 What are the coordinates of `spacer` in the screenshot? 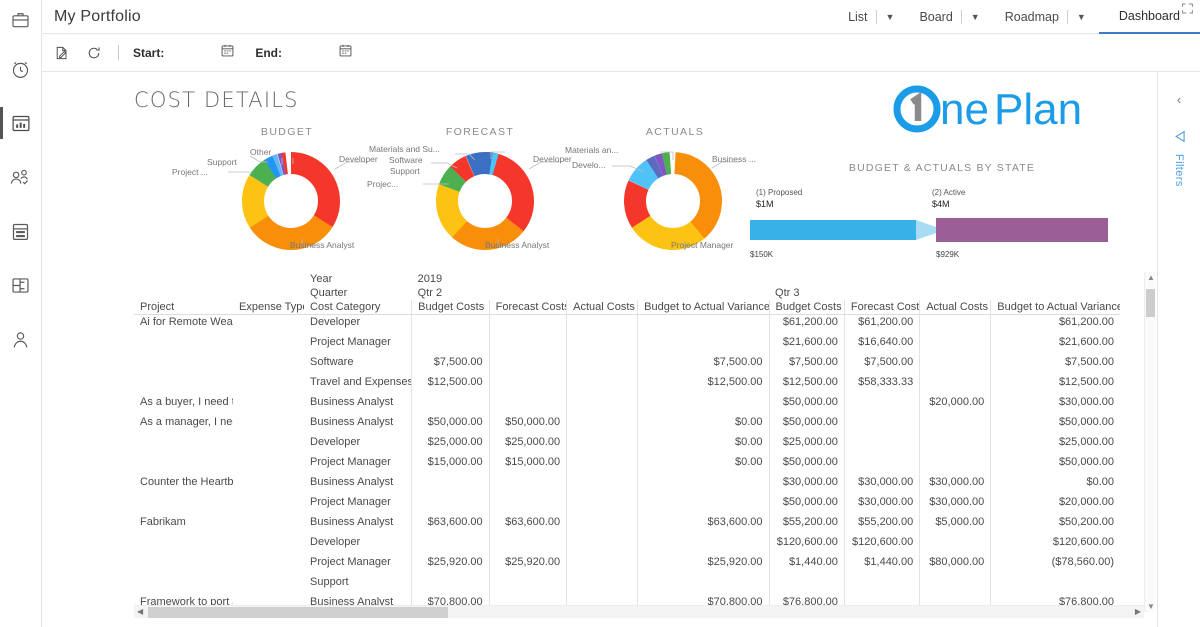 It's located at (268, 279).